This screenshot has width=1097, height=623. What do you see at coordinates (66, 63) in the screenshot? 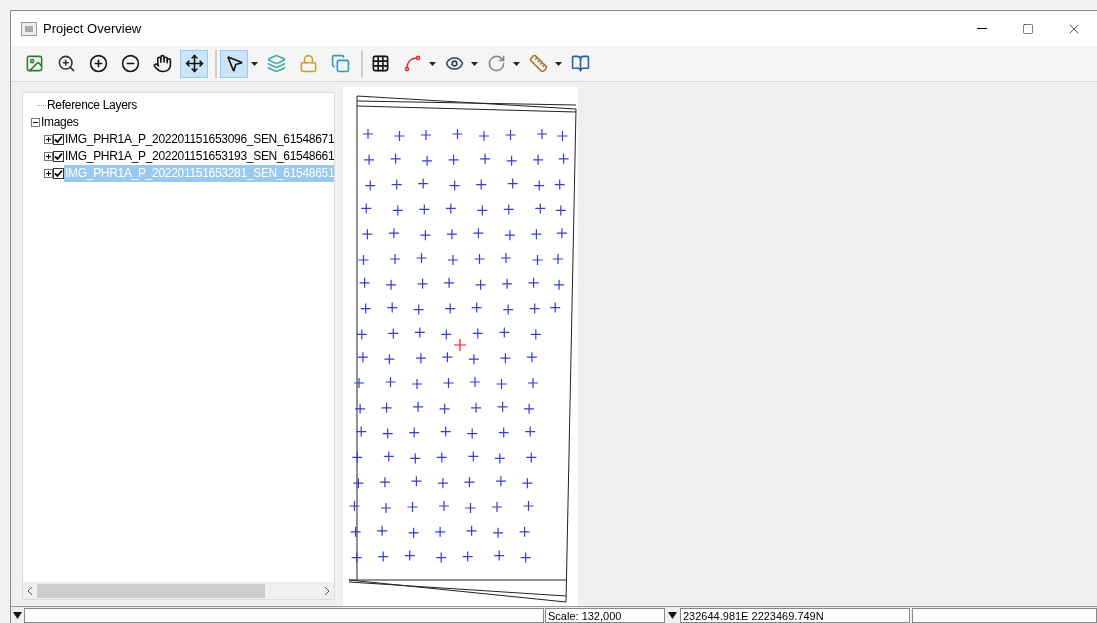
I see `zoom-box-icon` at bounding box center [66, 63].